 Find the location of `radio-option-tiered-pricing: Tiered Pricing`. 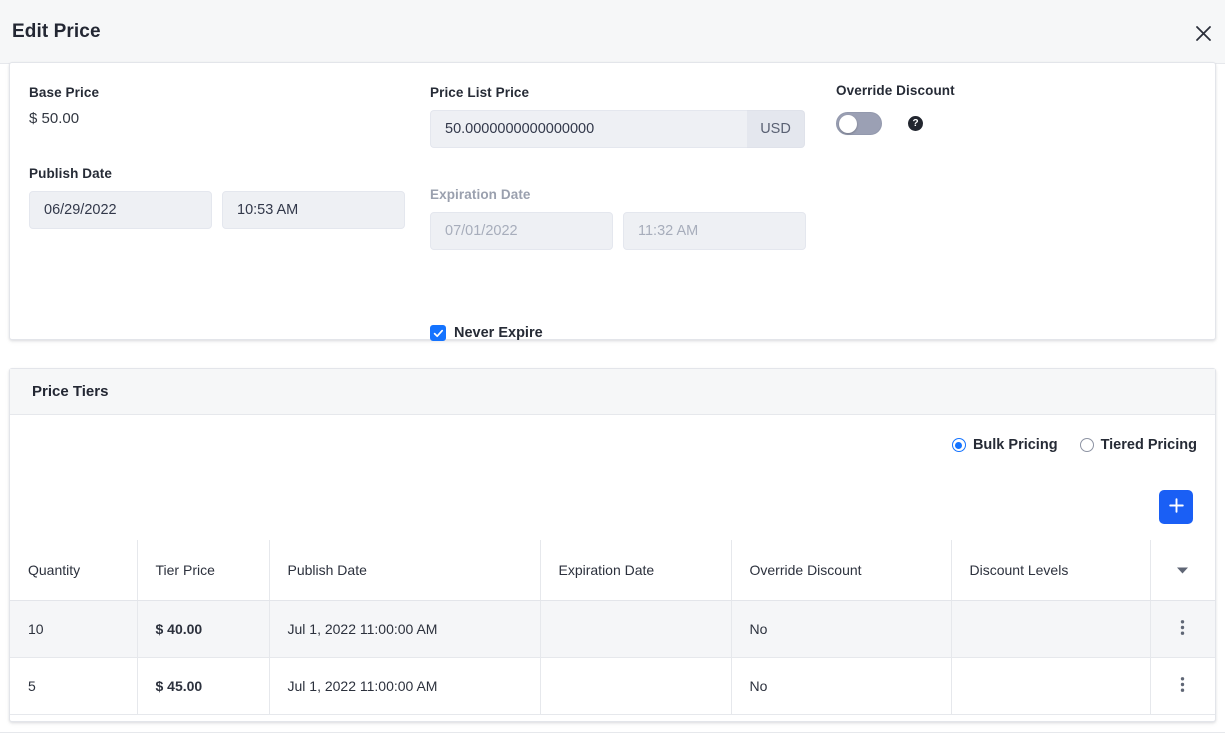

radio-option-tiered-pricing: Tiered Pricing is located at coordinates (1138, 445).